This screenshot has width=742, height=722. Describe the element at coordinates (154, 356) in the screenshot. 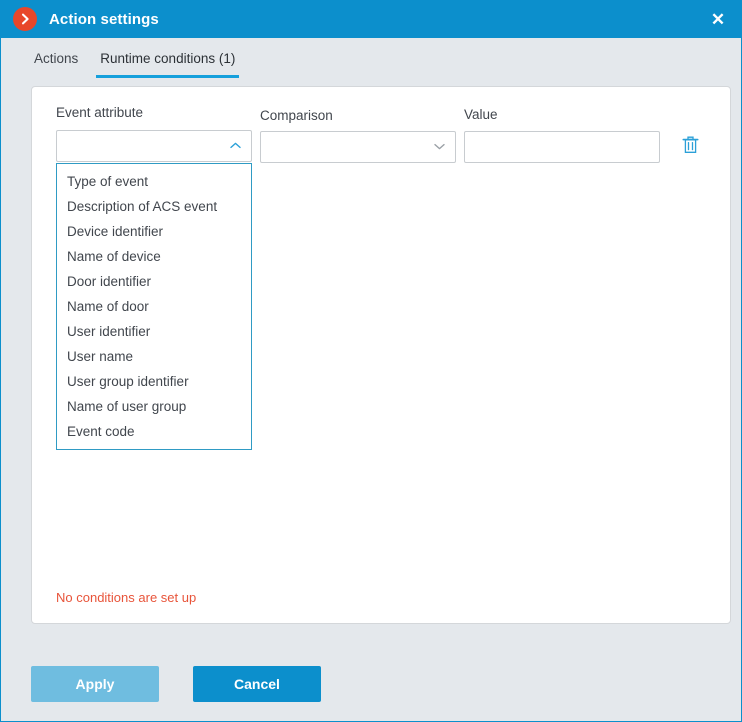

I see `dropdown-option: User name` at that location.